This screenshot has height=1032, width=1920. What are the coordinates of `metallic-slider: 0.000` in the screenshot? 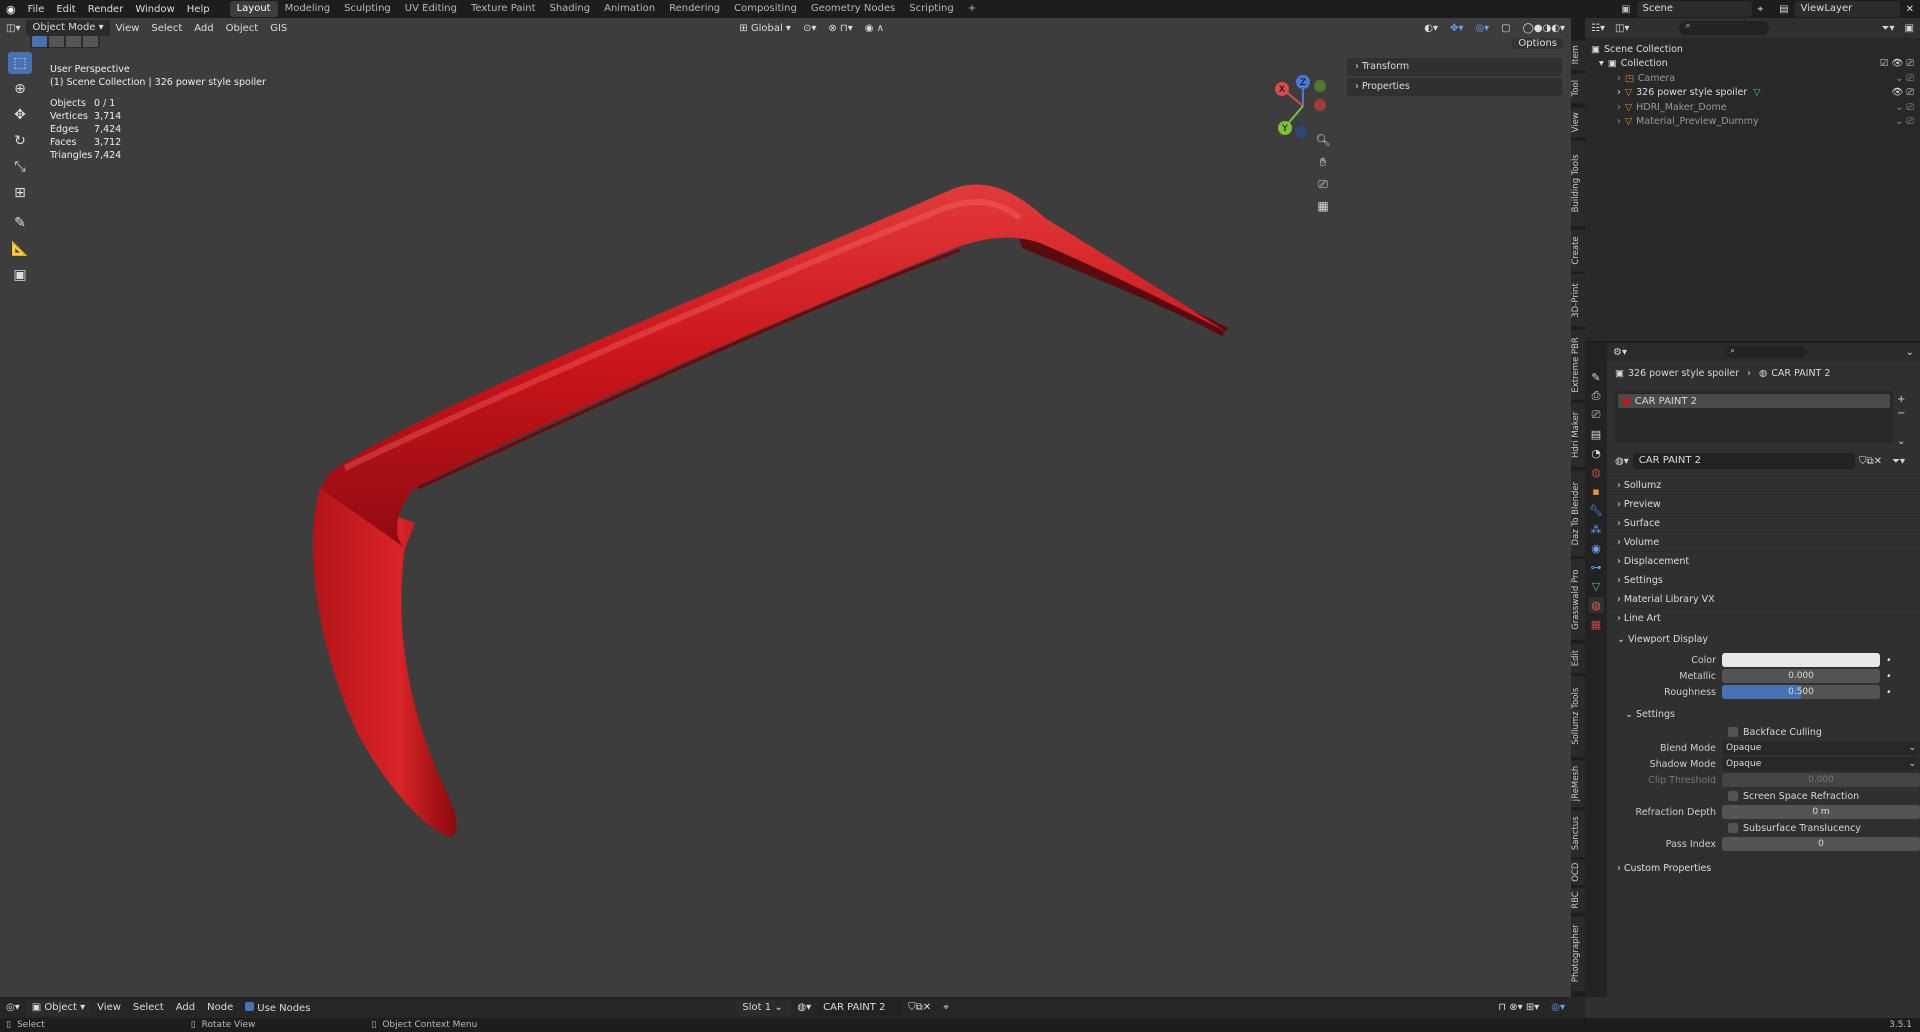 It's located at (1801, 676).